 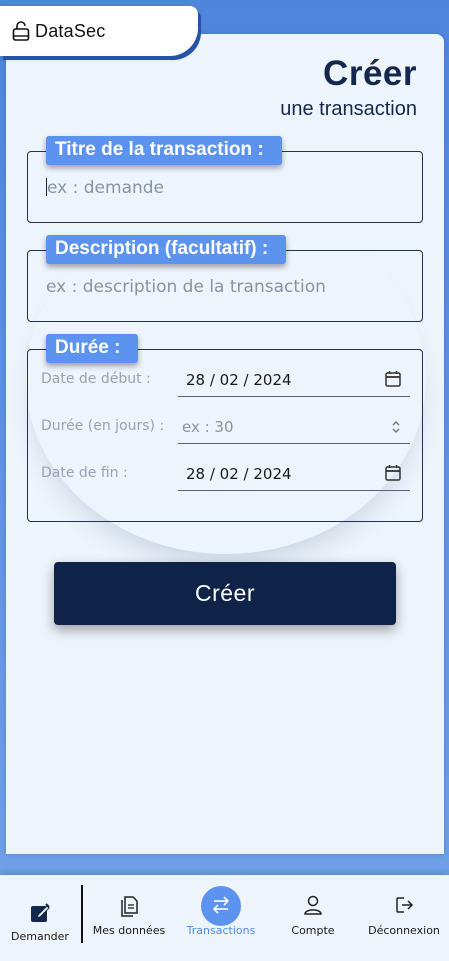 I want to click on nav-divider, so click(x=82, y=914).